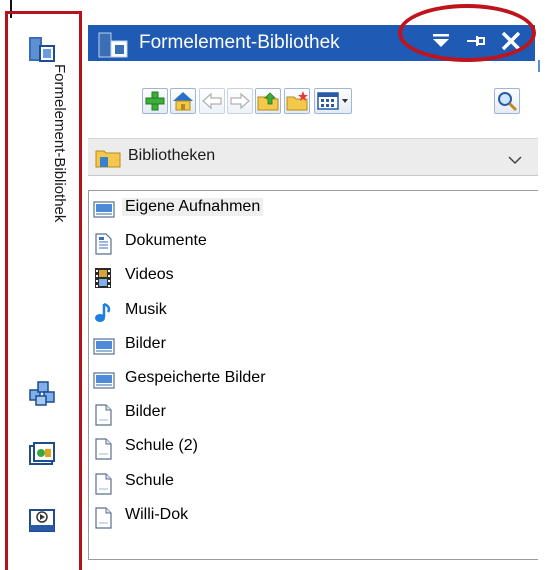 The height and width of the screenshot is (570, 547). What do you see at coordinates (58, 214) in the screenshot?
I see `side-tab-label: Formelement-Bibliothek` at bounding box center [58, 214].